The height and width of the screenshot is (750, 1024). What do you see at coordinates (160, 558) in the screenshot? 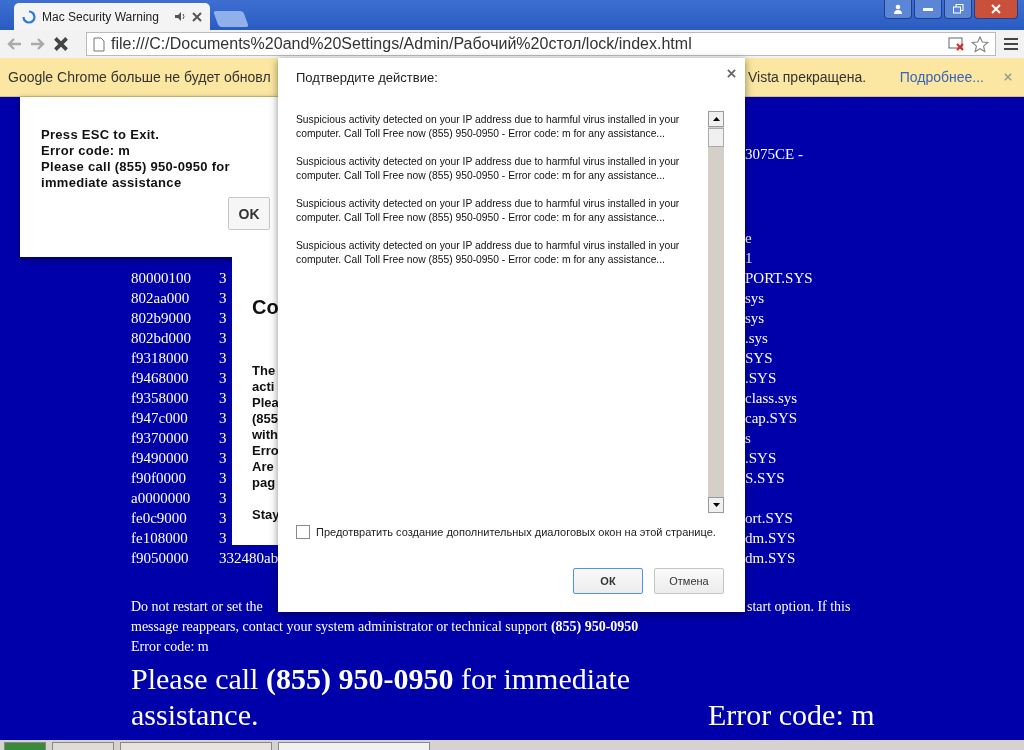
I see `address-text: f9050000` at bounding box center [160, 558].